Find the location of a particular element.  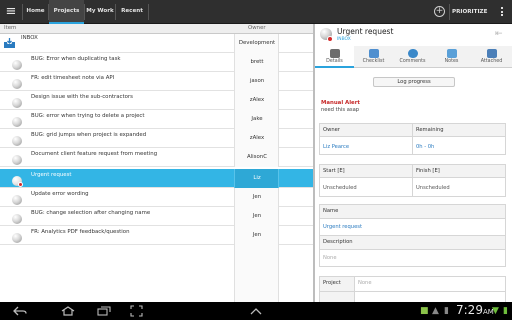

tab-attached: Attached is located at coordinates (491, 57).